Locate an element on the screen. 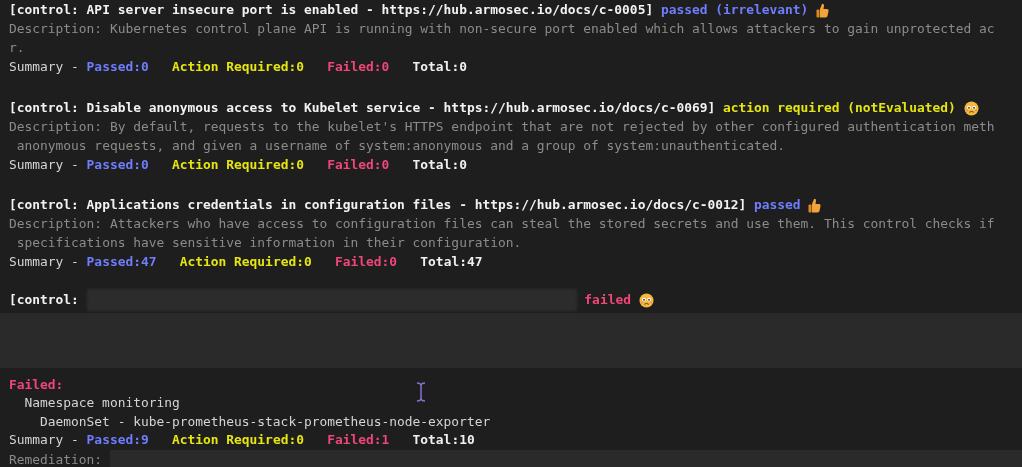 The width and height of the screenshot is (1022, 467). resource-entry: DaemonSet - kube-prometheus-stack-prometheus-node-exporter is located at coordinates (265, 421).